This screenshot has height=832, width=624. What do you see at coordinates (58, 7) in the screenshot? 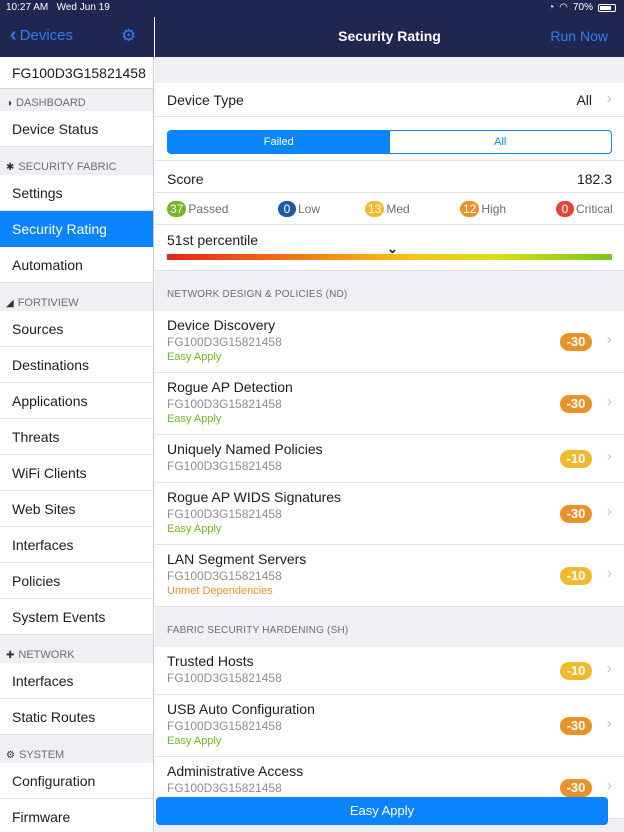
I see `status-time-date: 10:27 AM Wed Jun 19` at bounding box center [58, 7].